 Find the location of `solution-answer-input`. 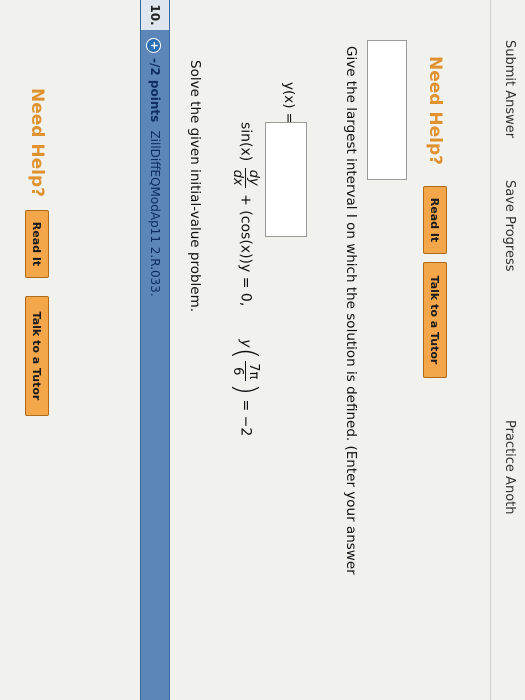

solution-answer-input is located at coordinates (286, 179).